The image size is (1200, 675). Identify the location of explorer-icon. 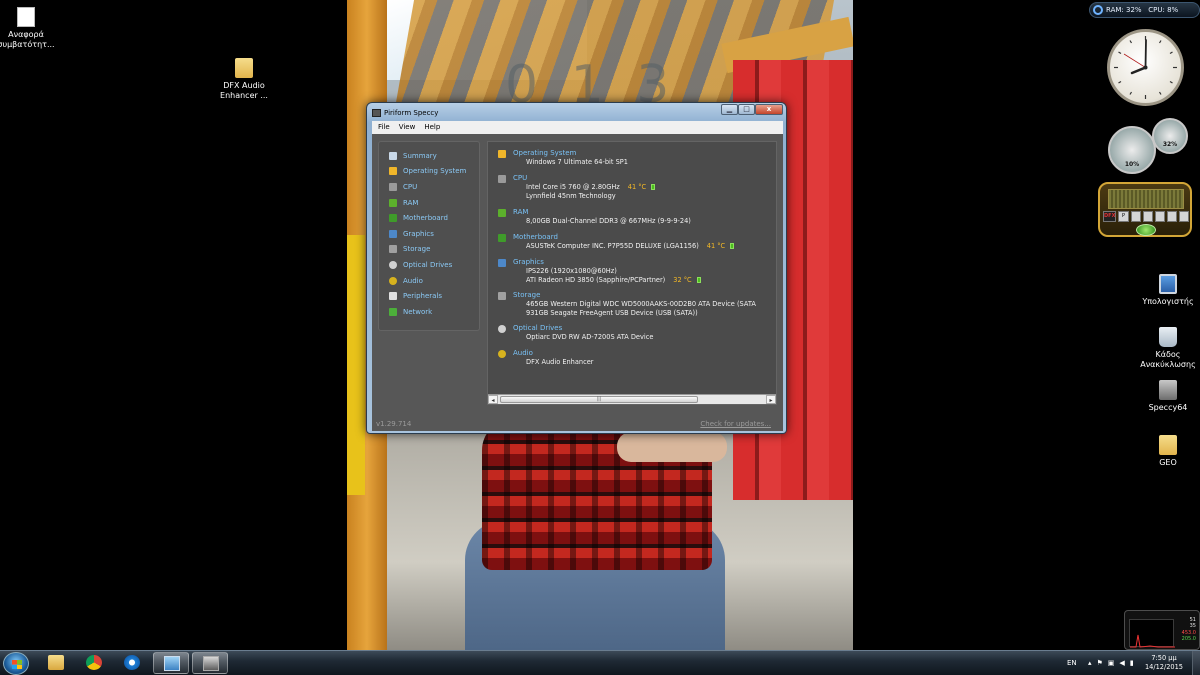
(56, 662).